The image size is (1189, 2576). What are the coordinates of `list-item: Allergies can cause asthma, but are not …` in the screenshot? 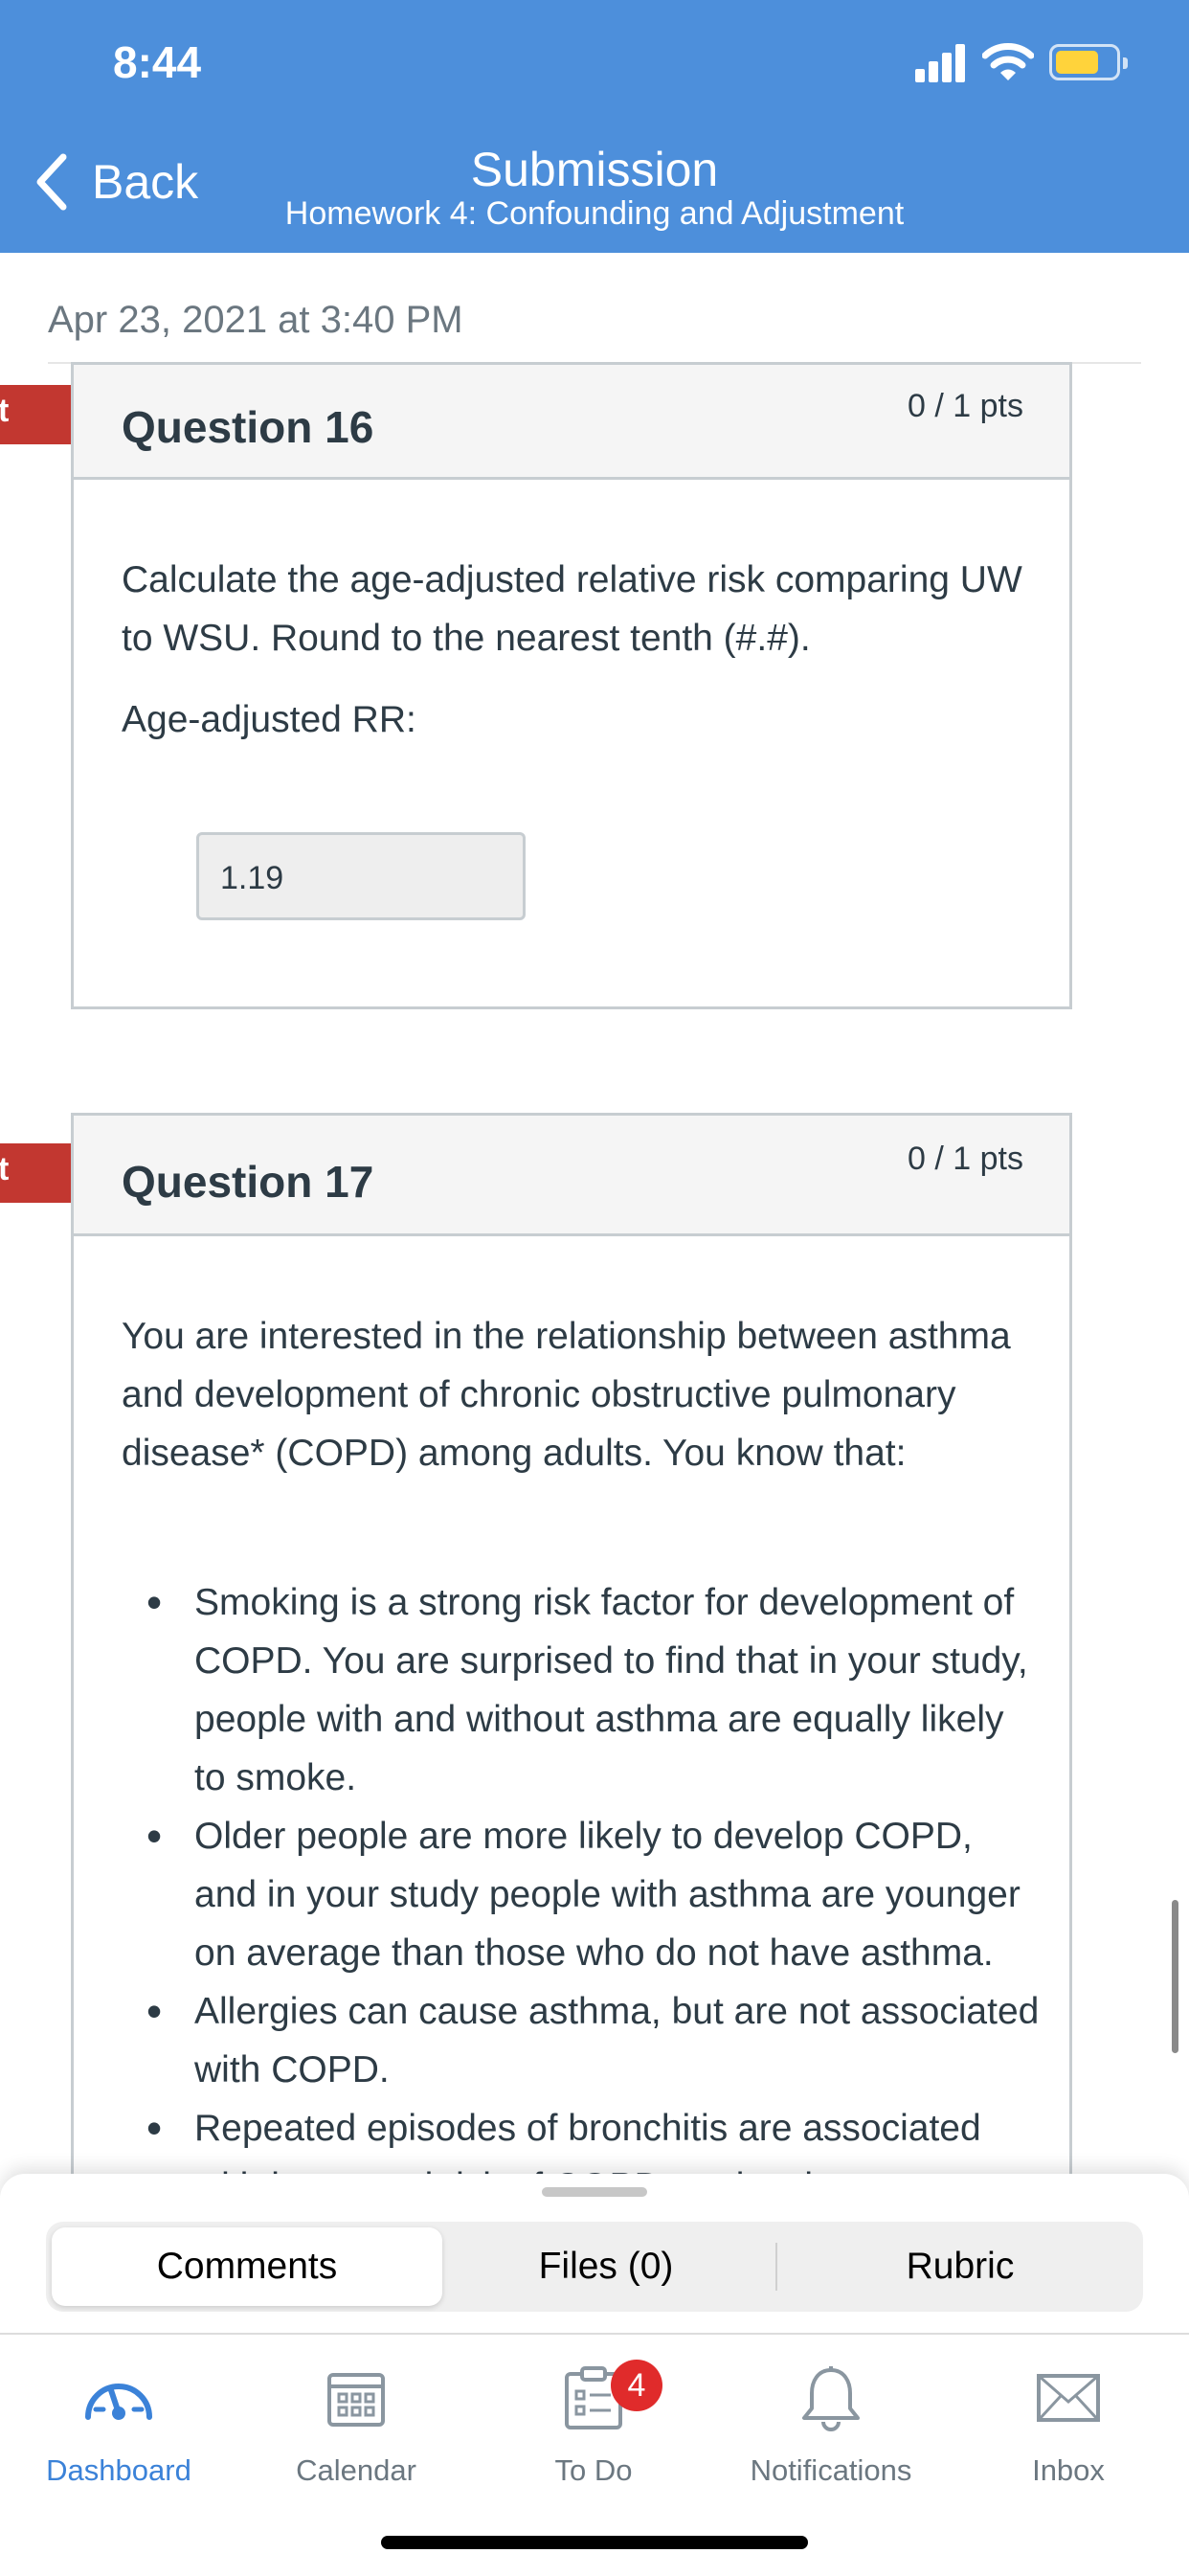 It's located at (588, 2040).